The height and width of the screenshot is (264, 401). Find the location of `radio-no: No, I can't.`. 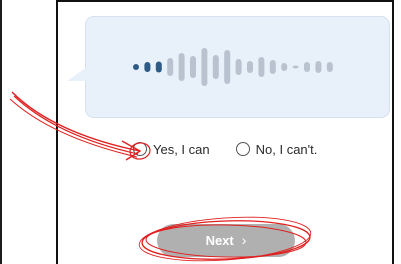

radio-no: No, I can't. is located at coordinates (276, 149).